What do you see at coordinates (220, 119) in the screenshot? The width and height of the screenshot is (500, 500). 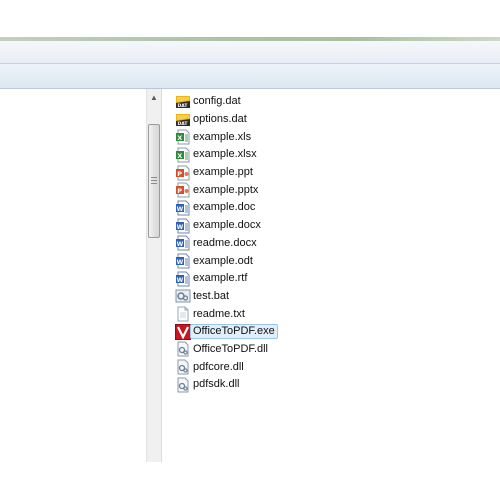 I see `file-name: options.dat` at bounding box center [220, 119].